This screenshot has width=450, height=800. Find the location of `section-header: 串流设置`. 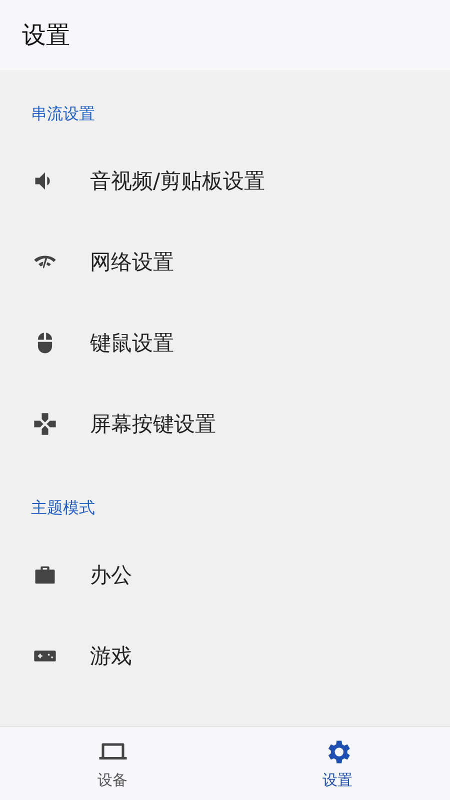

section-header: 串流设置 is located at coordinates (63, 113).